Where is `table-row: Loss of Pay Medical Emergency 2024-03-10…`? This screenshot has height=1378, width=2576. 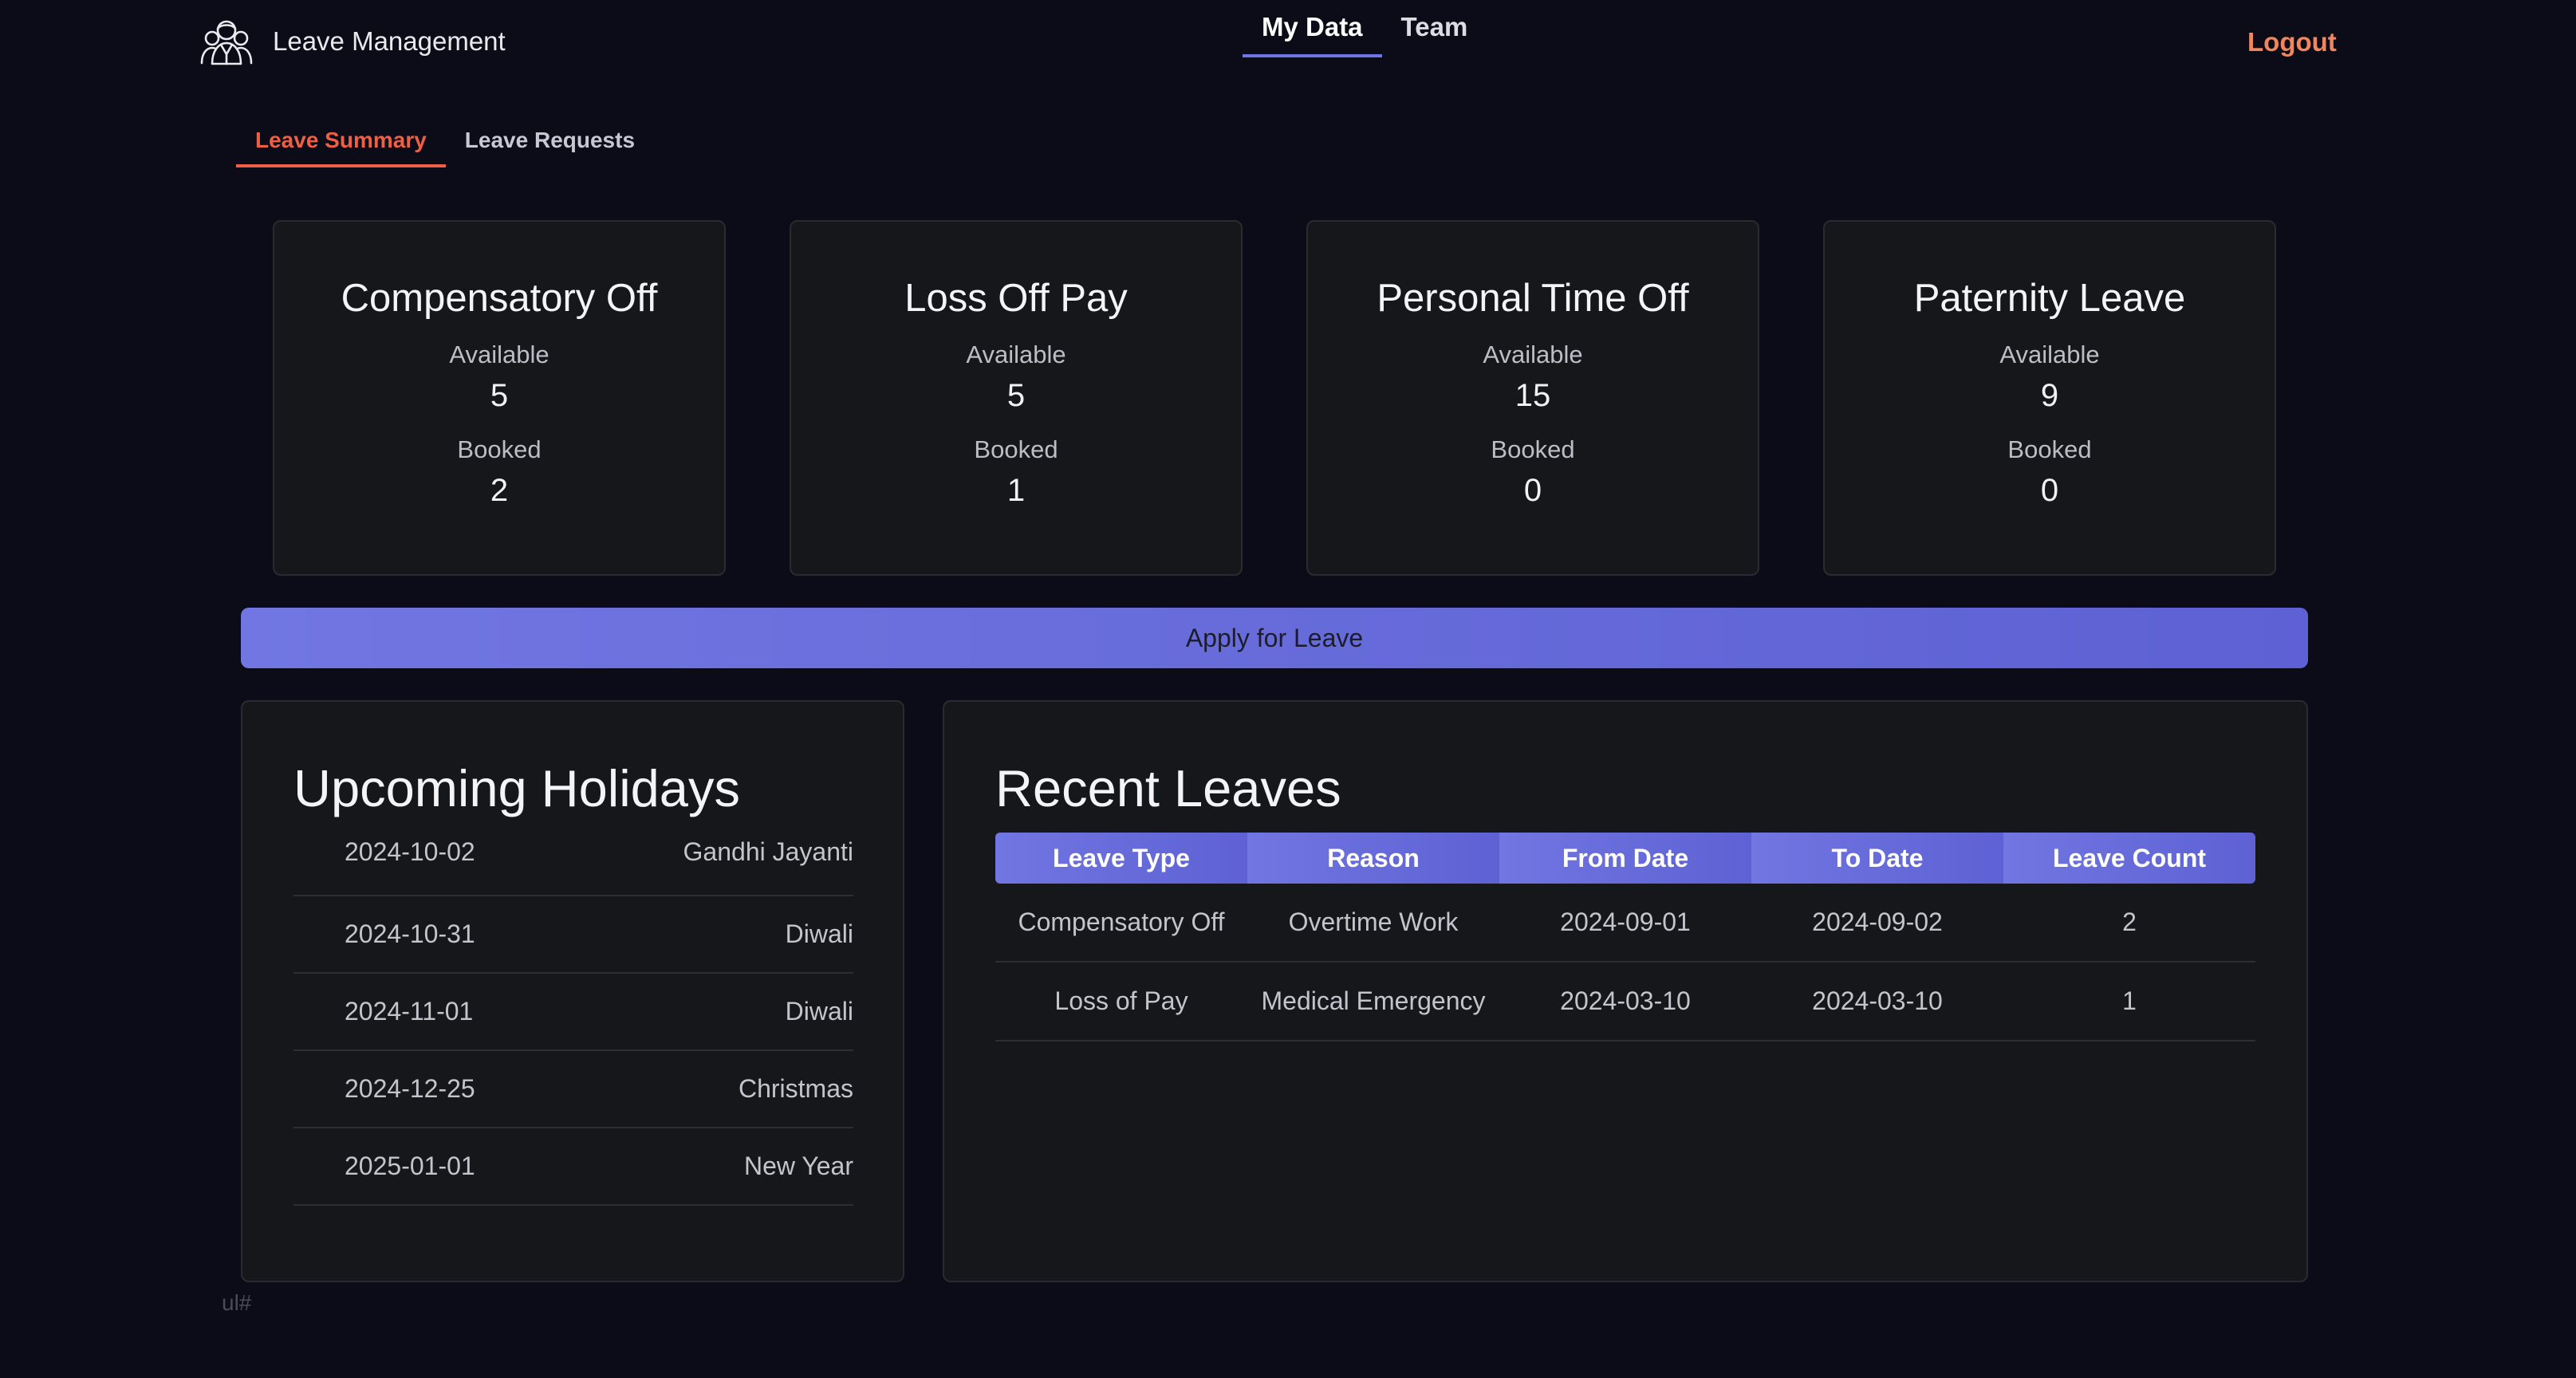 table-row: Loss of Pay Medical Emergency 2024-03-10… is located at coordinates (1625, 1001).